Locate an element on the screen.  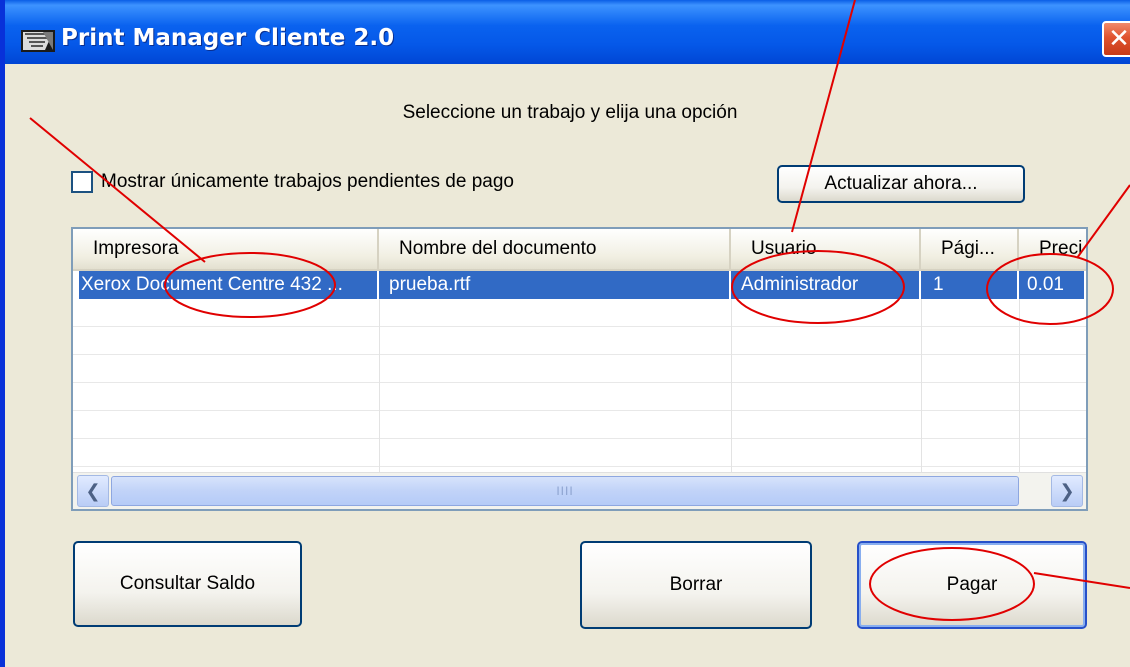
column-header-user: Usuario is located at coordinates (826, 249).